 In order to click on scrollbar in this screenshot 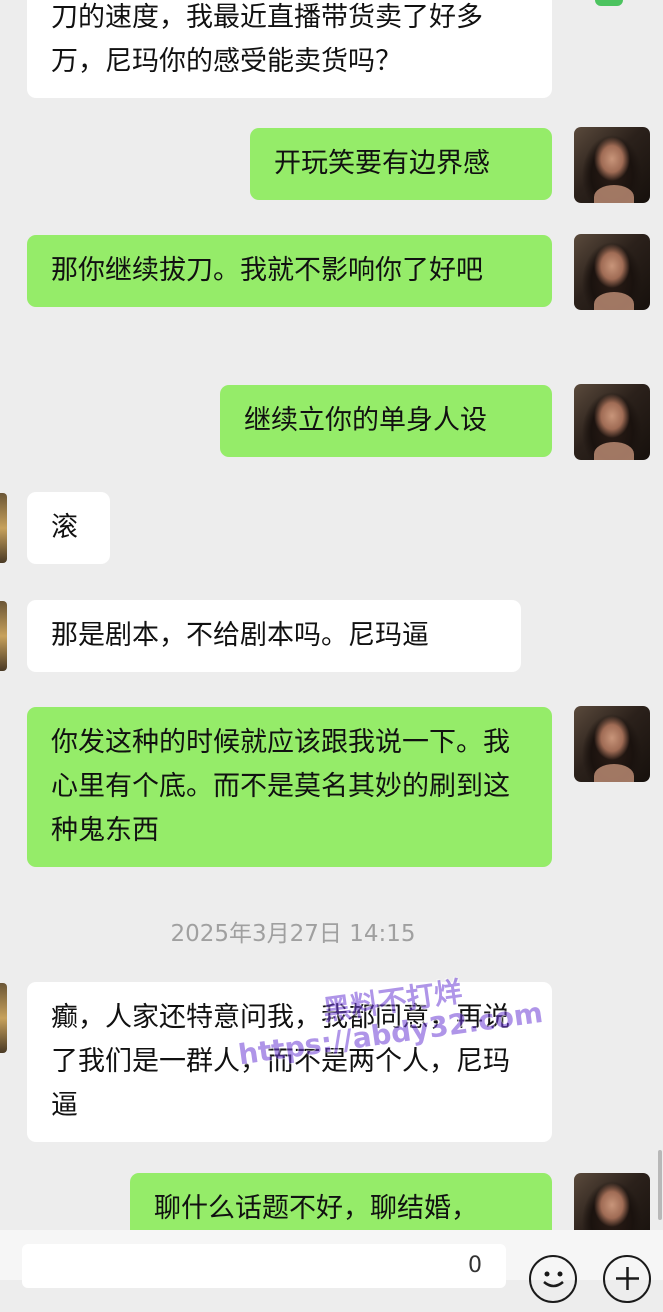, I will do `click(660, 1185)`.